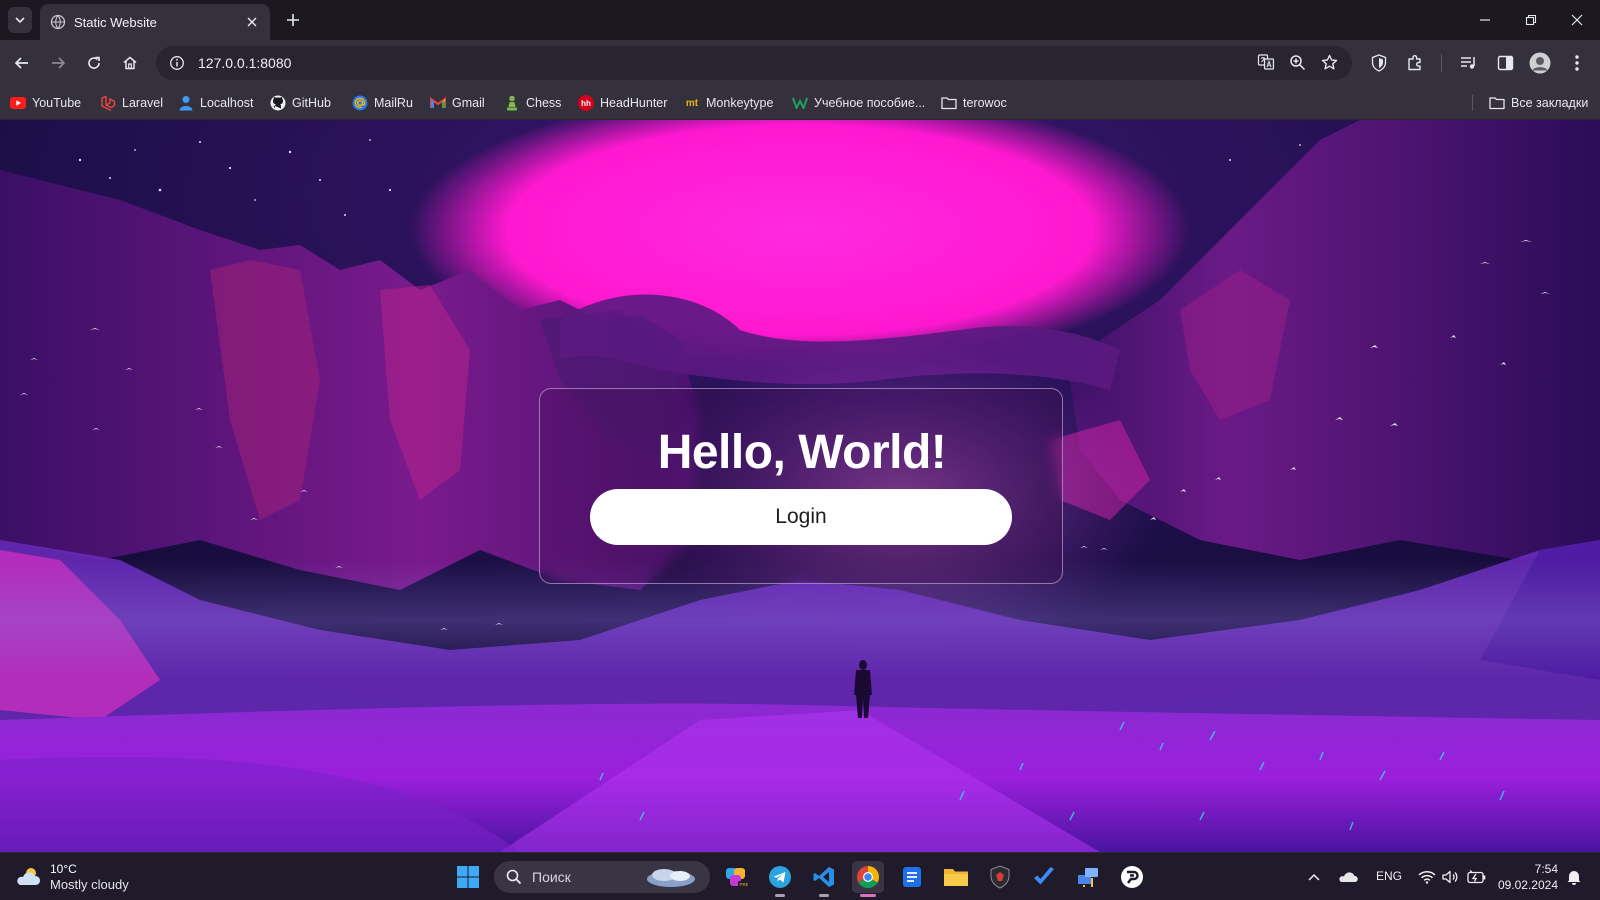 The width and height of the screenshot is (1600, 900). I want to click on close-icon, so click(1577, 20).